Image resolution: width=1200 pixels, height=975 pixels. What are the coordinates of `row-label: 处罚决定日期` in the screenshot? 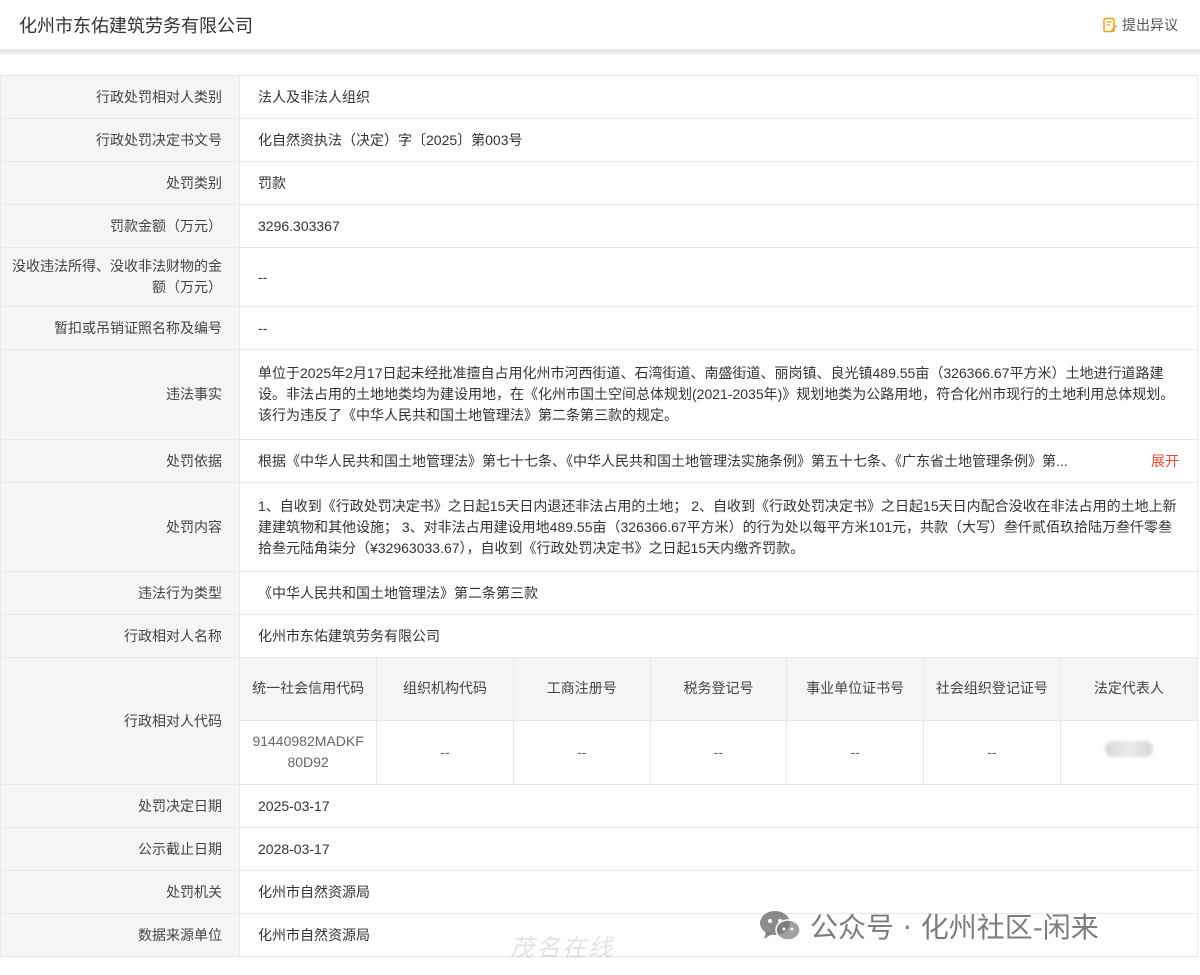 It's located at (120, 806).